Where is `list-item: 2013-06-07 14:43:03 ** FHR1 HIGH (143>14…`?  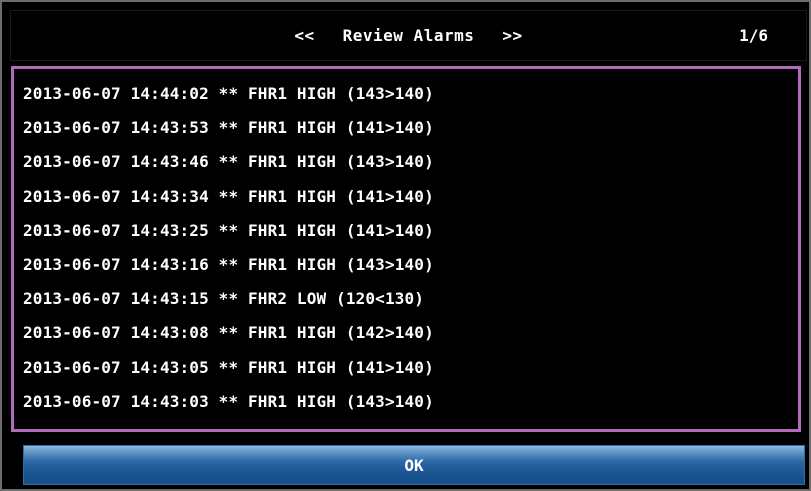
list-item: 2013-06-07 14:43:03 ** FHR1 HIGH (143>14… is located at coordinates (406, 402).